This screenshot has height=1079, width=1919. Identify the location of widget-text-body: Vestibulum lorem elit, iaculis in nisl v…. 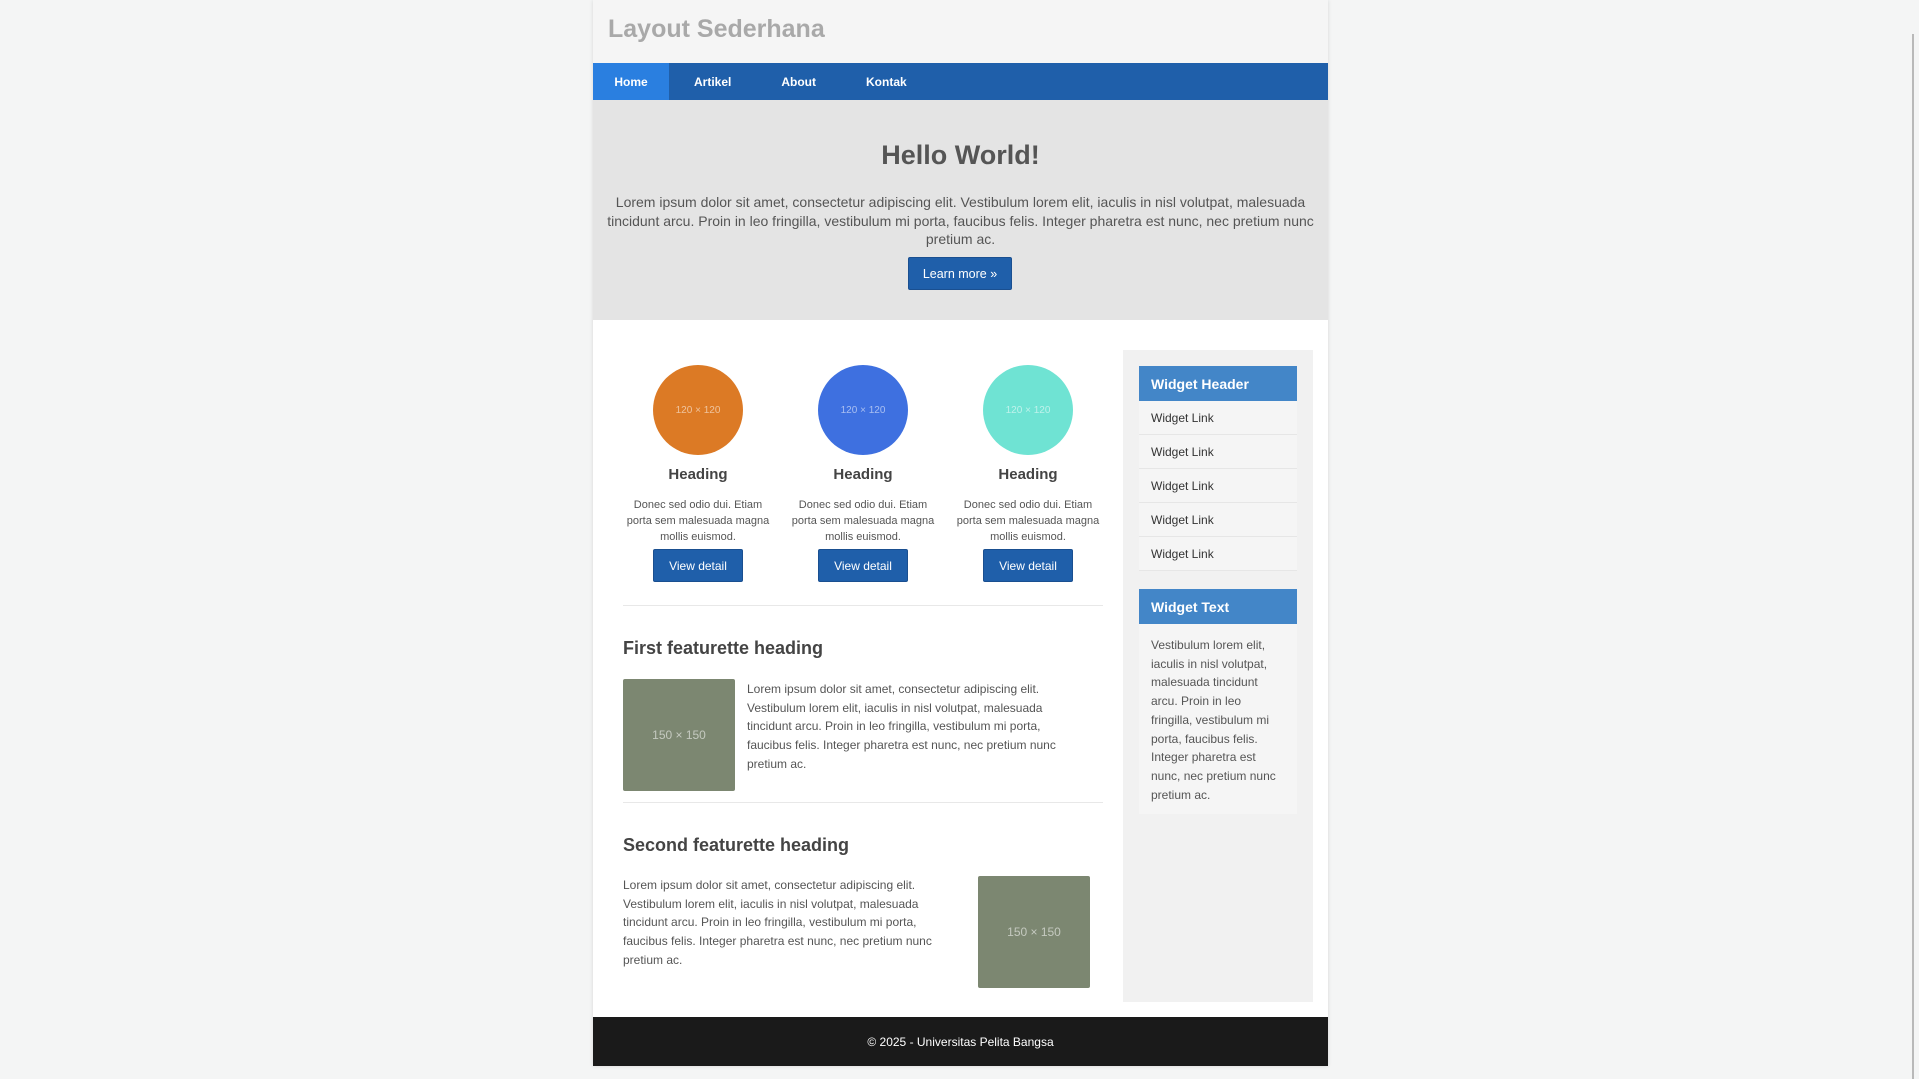
(1218, 719).